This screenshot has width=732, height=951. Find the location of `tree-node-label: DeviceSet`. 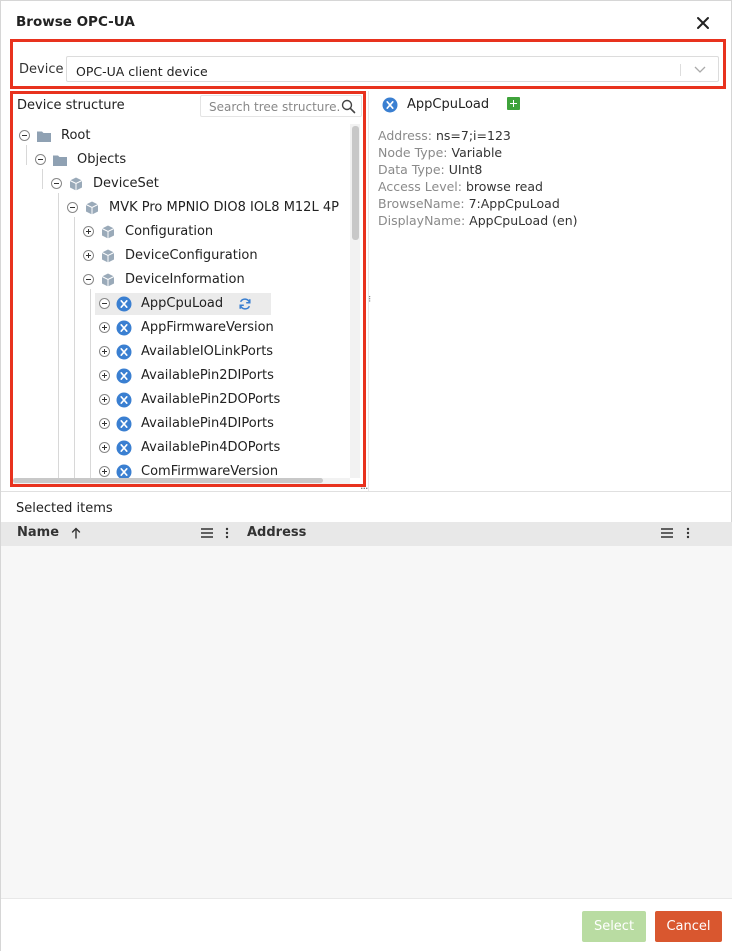

tree-node-label: DeviceSet is located at coordinates (126, 183).